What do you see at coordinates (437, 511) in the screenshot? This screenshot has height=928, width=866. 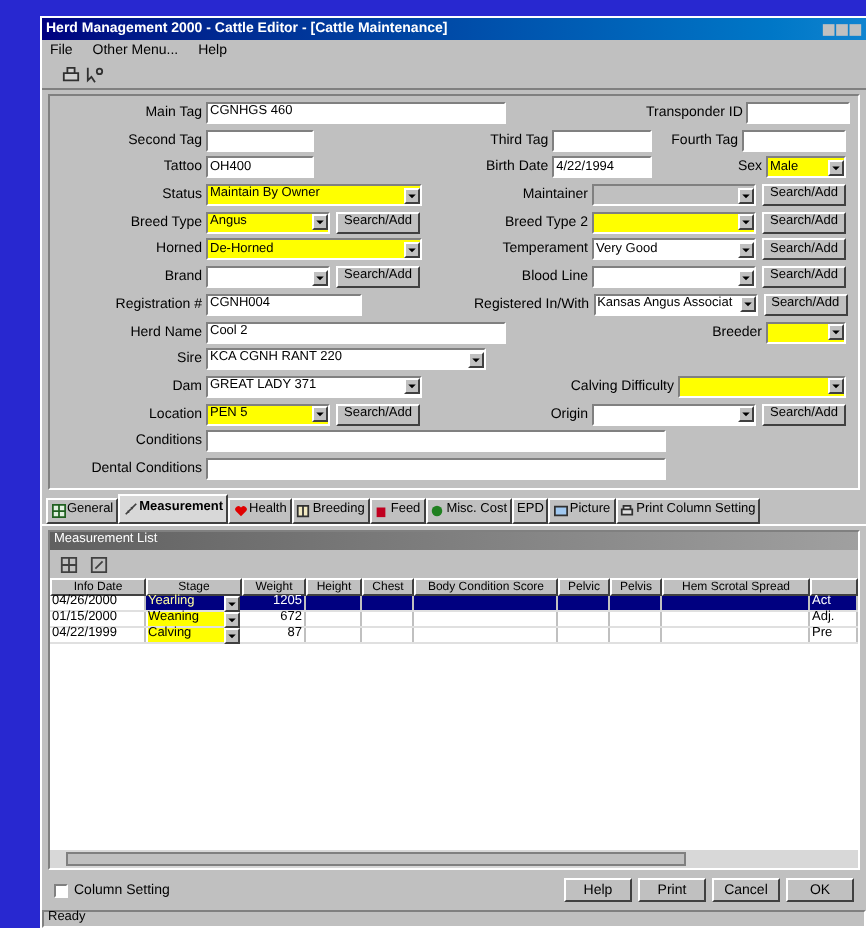 I see `coin-icon` at bounding box center [437, 511].